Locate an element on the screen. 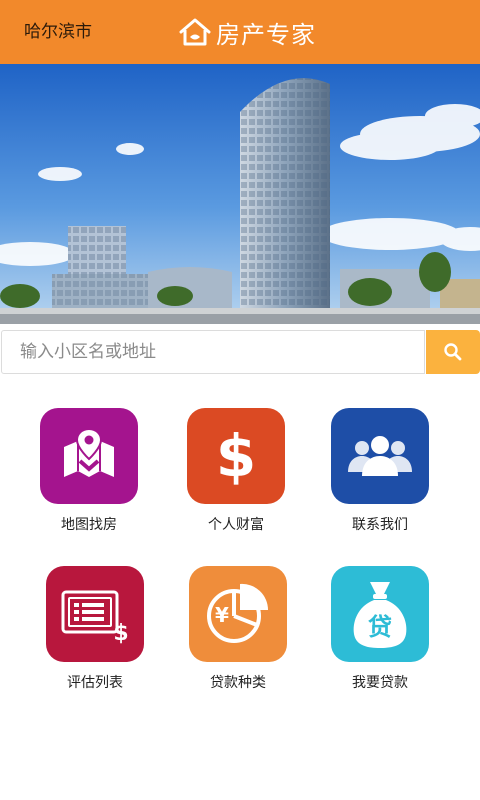 Image resolution: width=480 pixels, height=800 pixels. svg-text: 贷 is located at coordinates (380, 627).